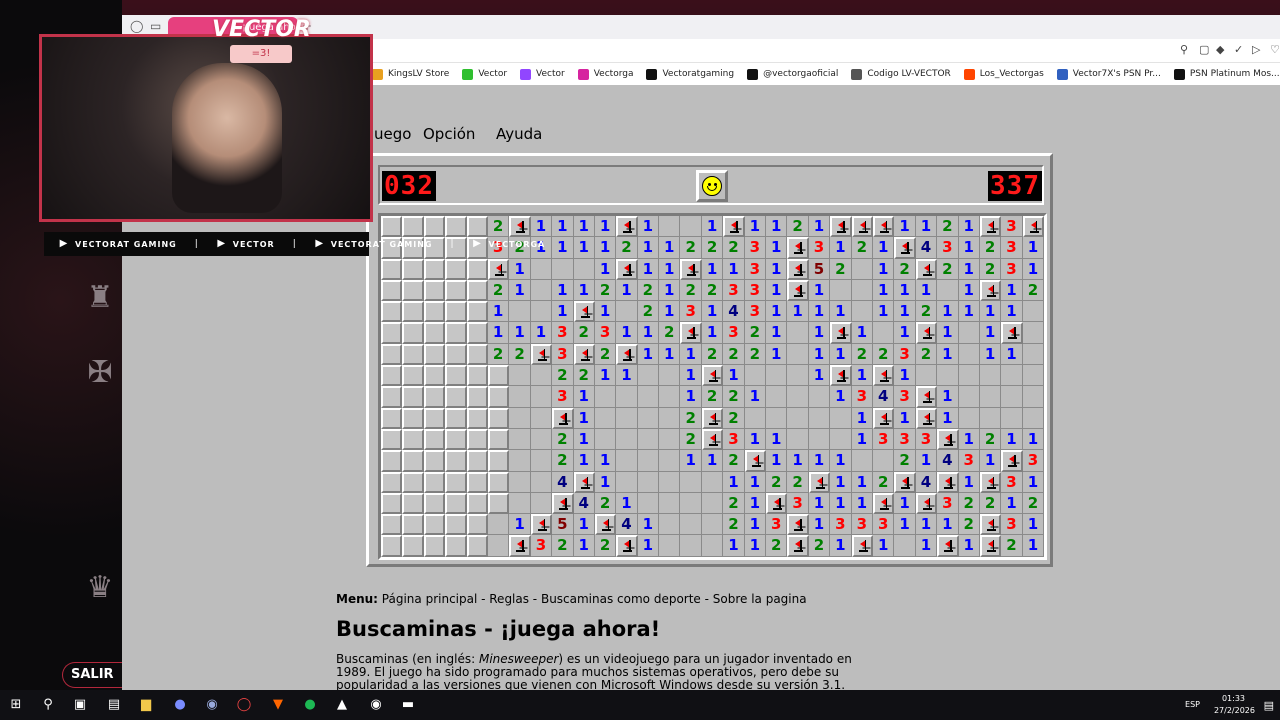  Describe the element at coordinates (627, 525) in the screenshot. I see `number-cell: 4` at that location.